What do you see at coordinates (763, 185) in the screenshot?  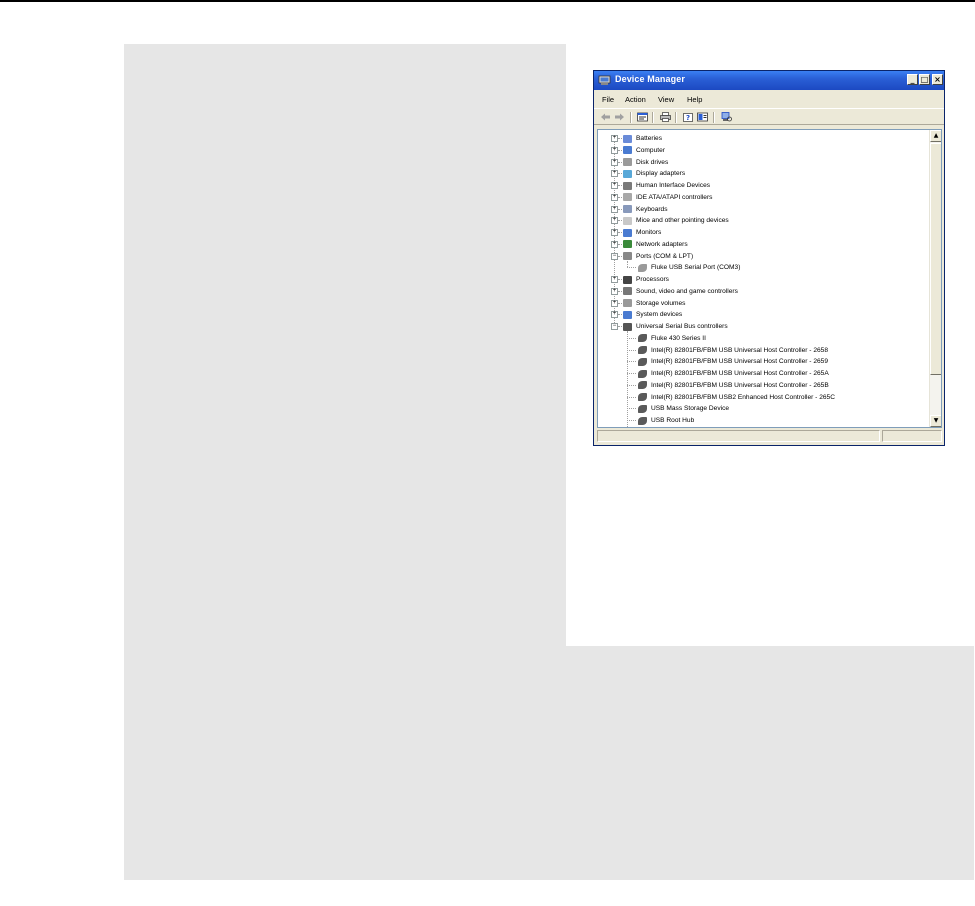 I see `tree-category: + Human Interface Devices` at bounding box center [763, 185].